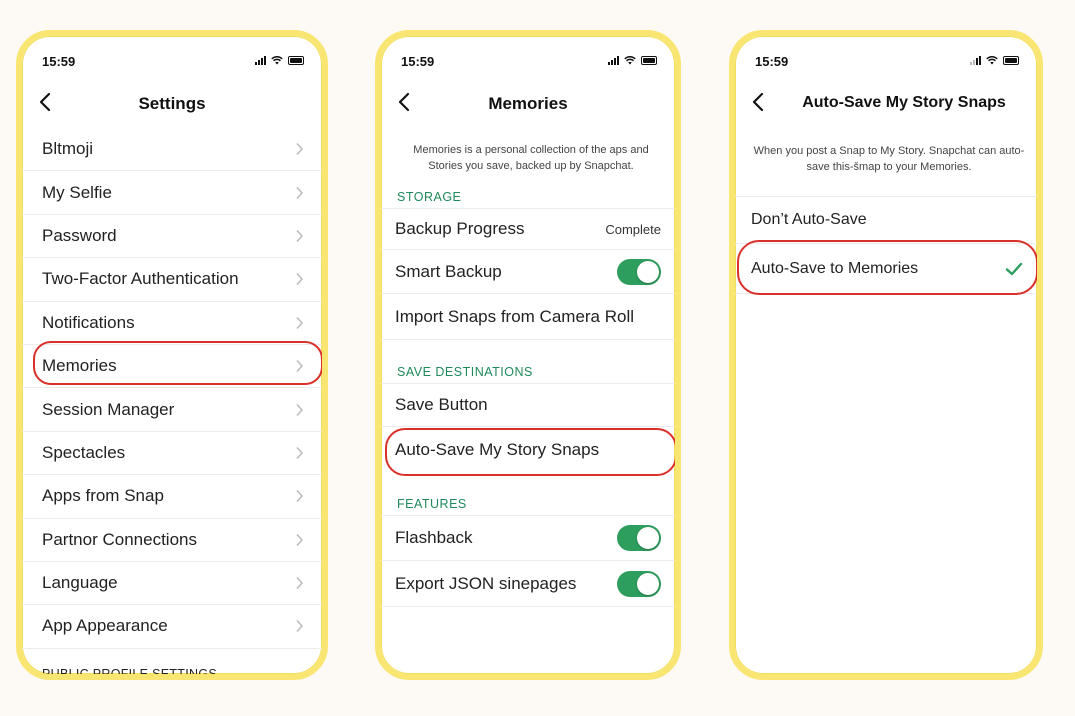 The width and height of the screenshot is (1075, 716). I want to click on settings-item-partner-connections: Partnor Connections, so click(172, 540).